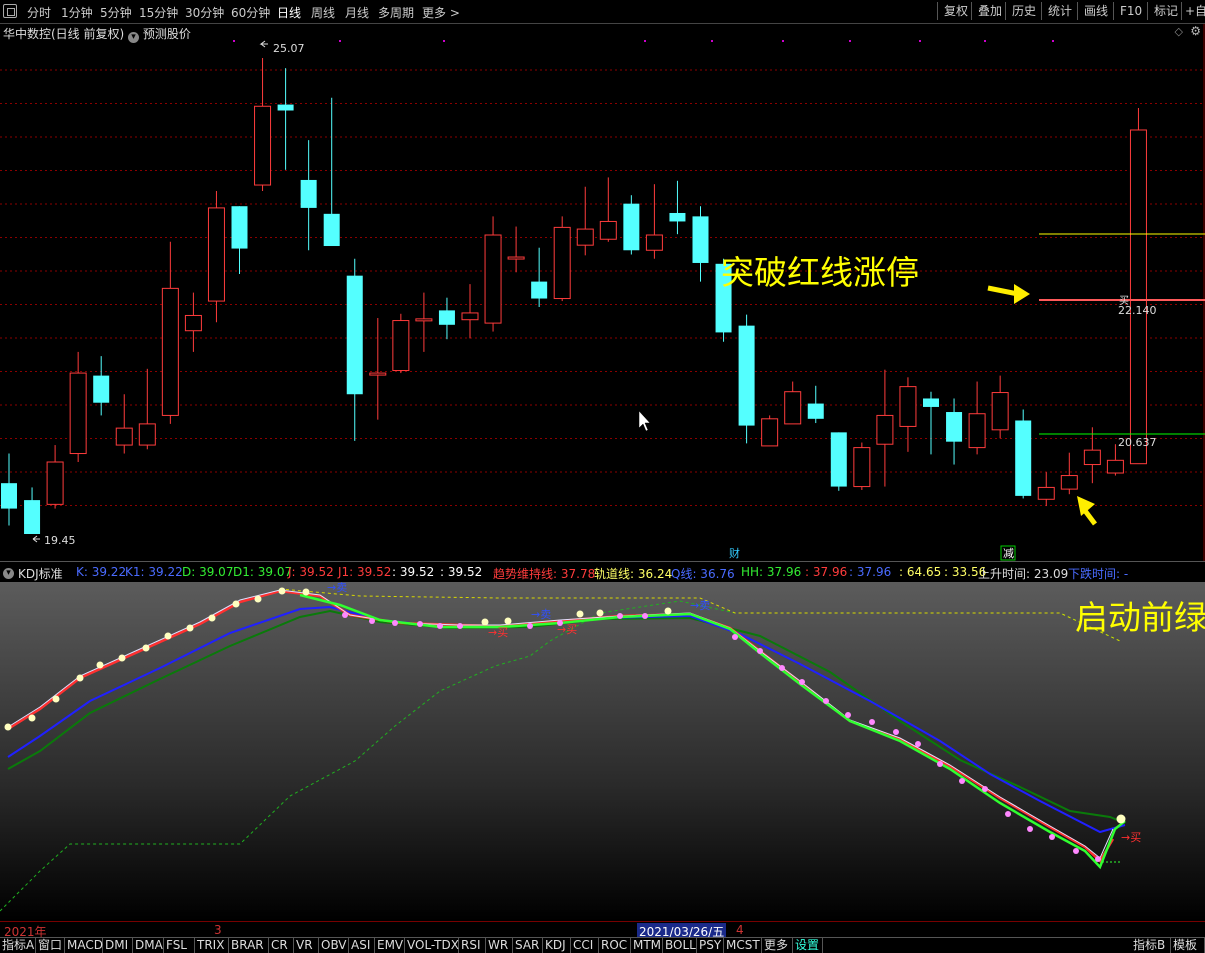 Image resolution: width=1205 pixels, height=953 pixels. I want to click on indicator-tab: DMA, so click(148, 945).